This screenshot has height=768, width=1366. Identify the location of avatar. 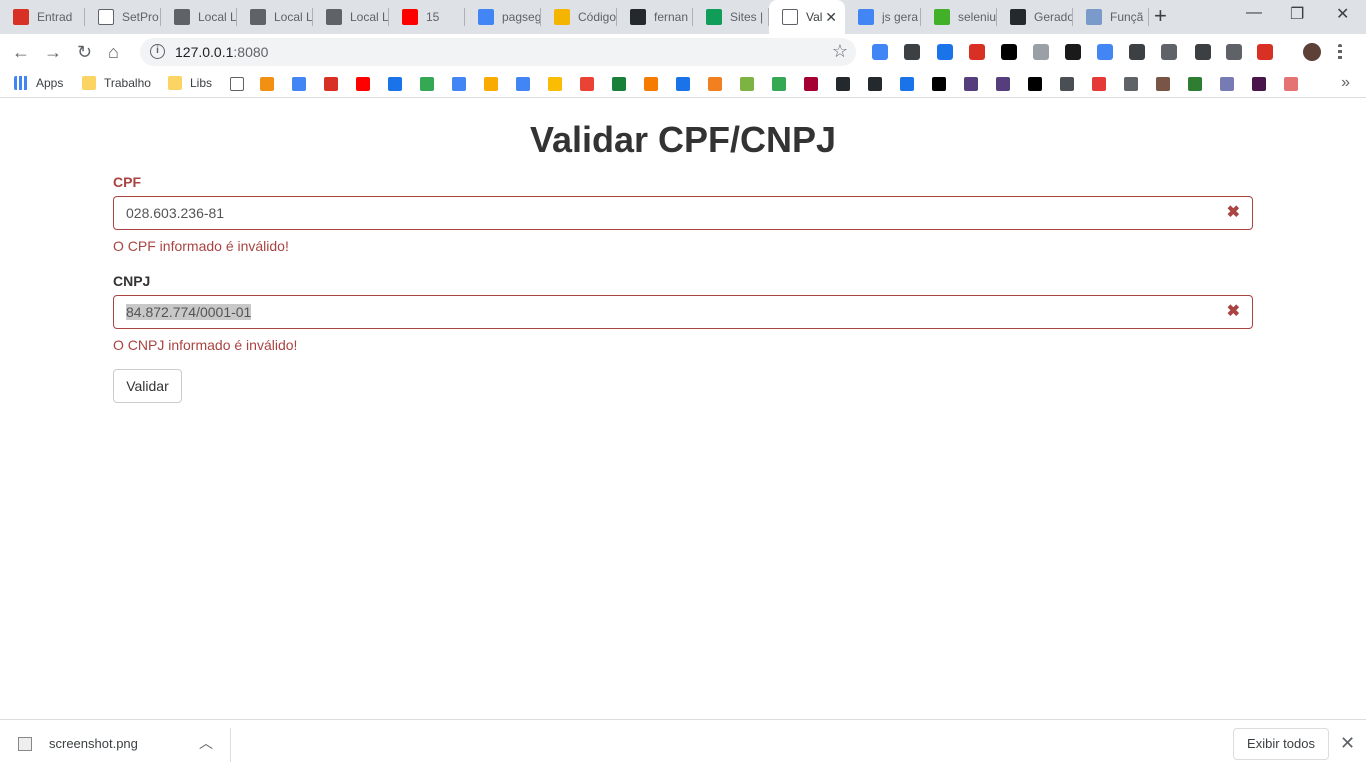
(1312, 52).